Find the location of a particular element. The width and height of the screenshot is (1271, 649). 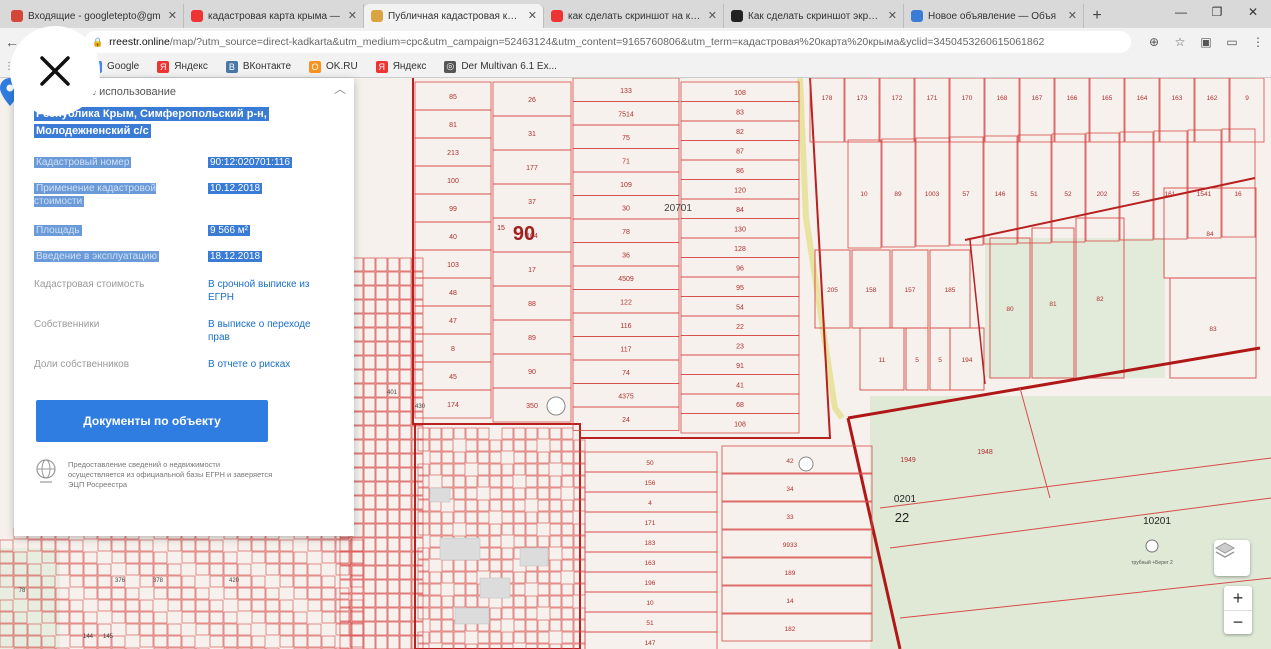

browser-tab: Как сделать скриншот экрана ✕ is located at coordinates (814, 16).